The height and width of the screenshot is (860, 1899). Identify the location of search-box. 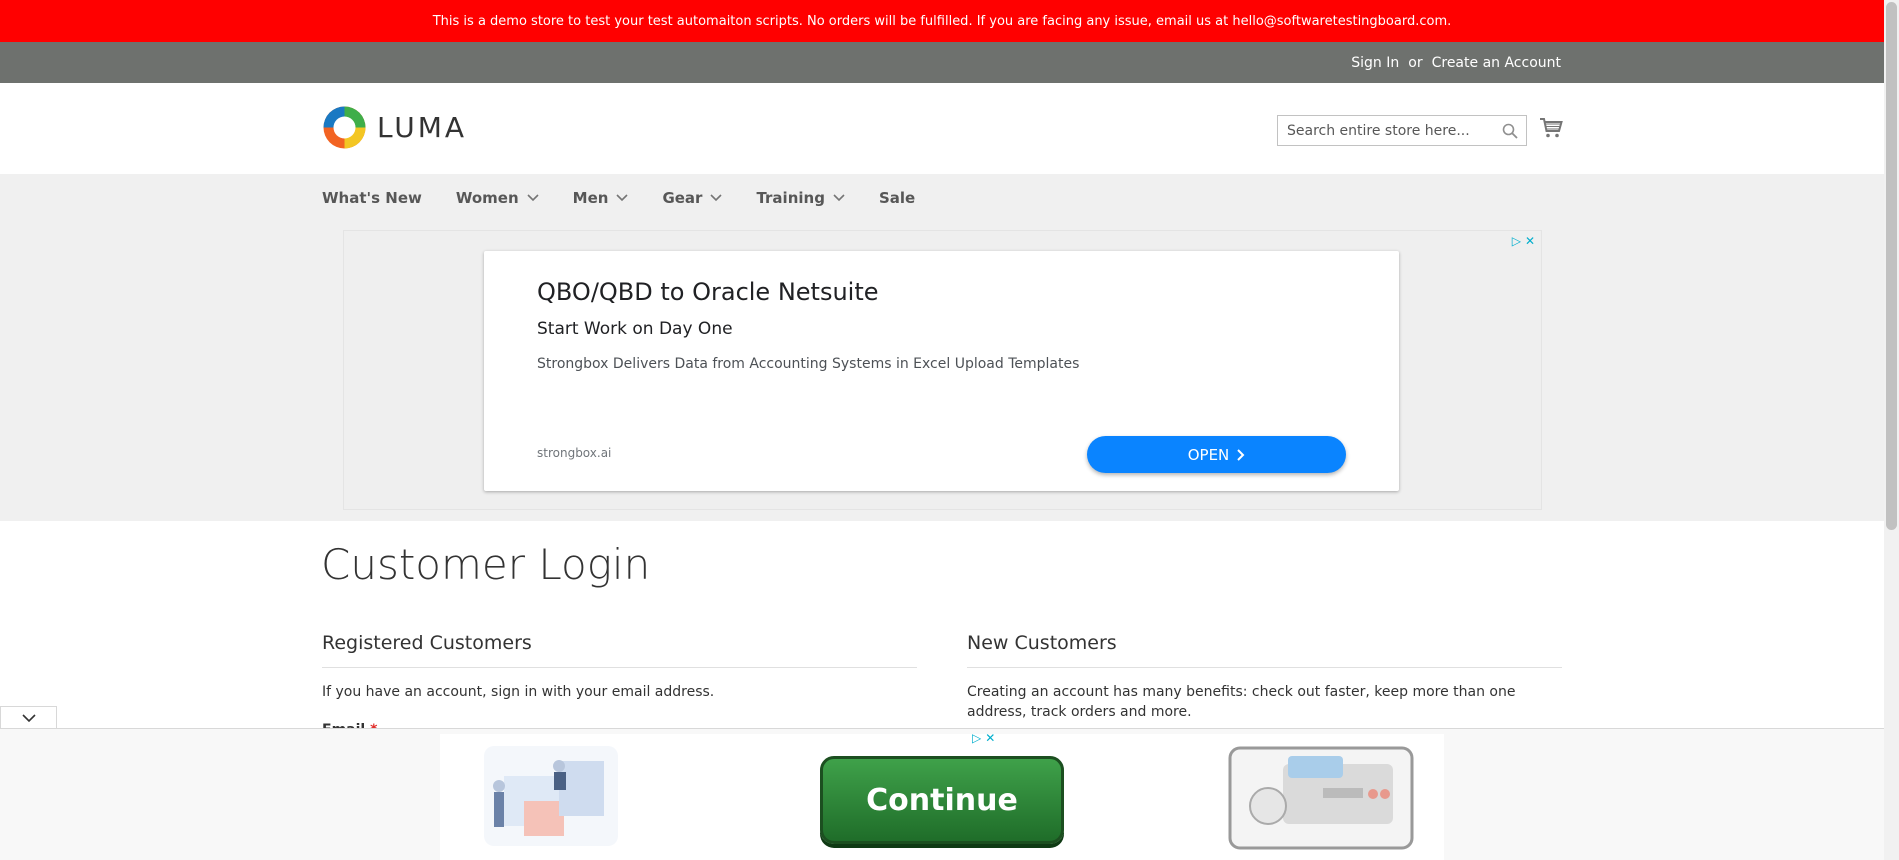
(1402, 130).